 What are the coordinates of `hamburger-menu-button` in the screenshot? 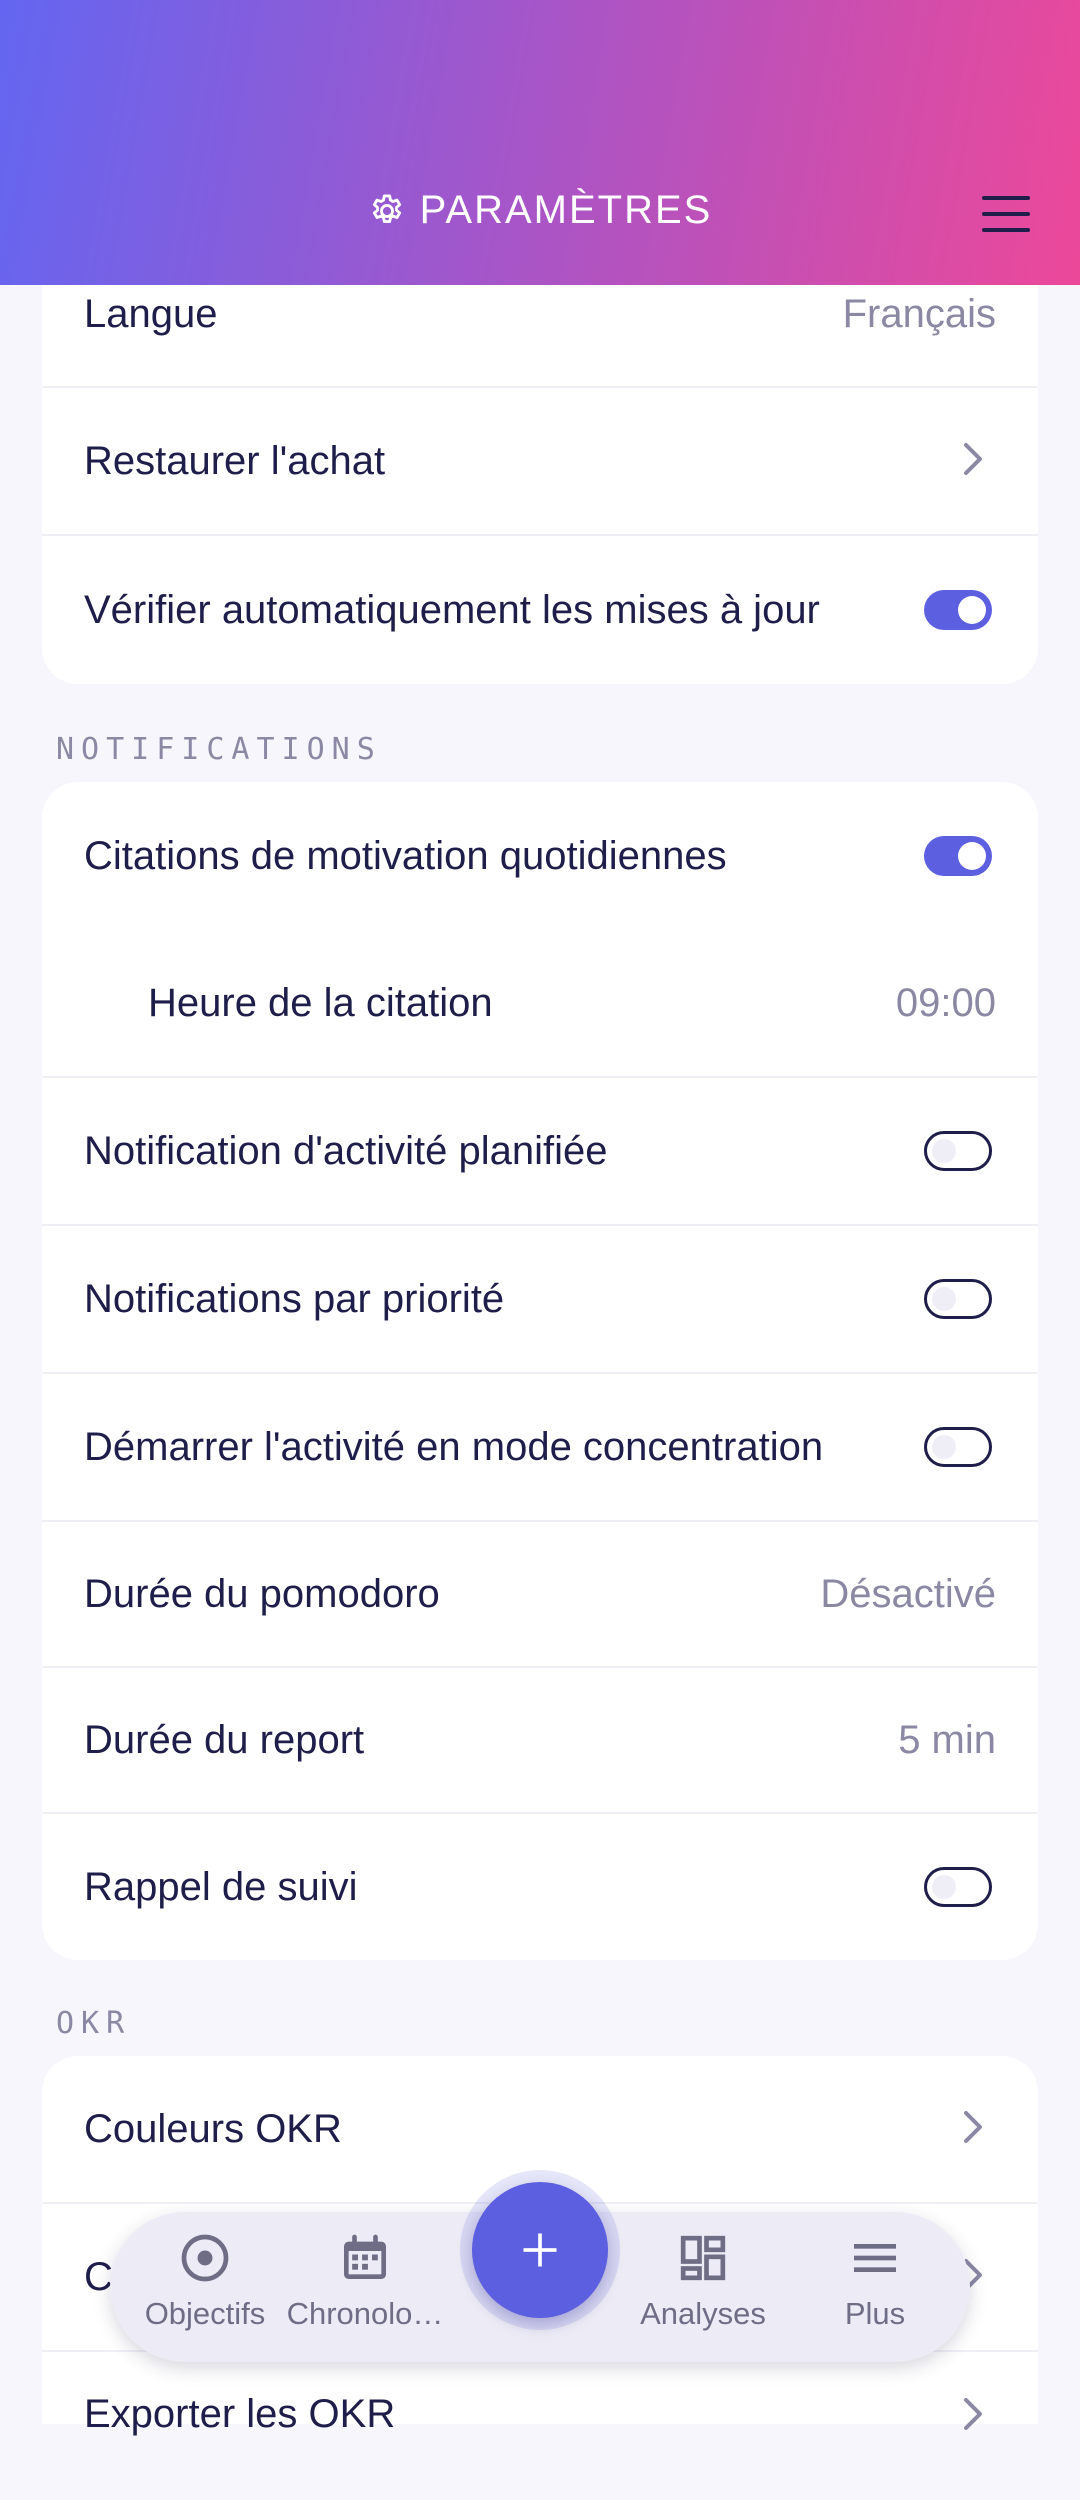 It's located at (1006, 214).